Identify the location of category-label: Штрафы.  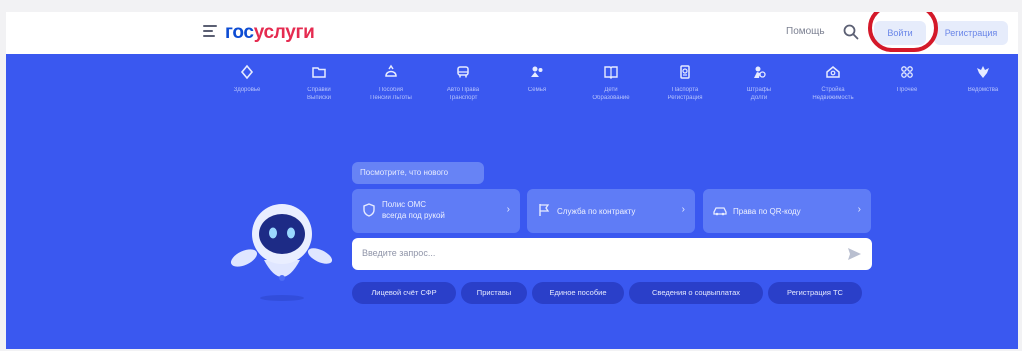
(759, 90).